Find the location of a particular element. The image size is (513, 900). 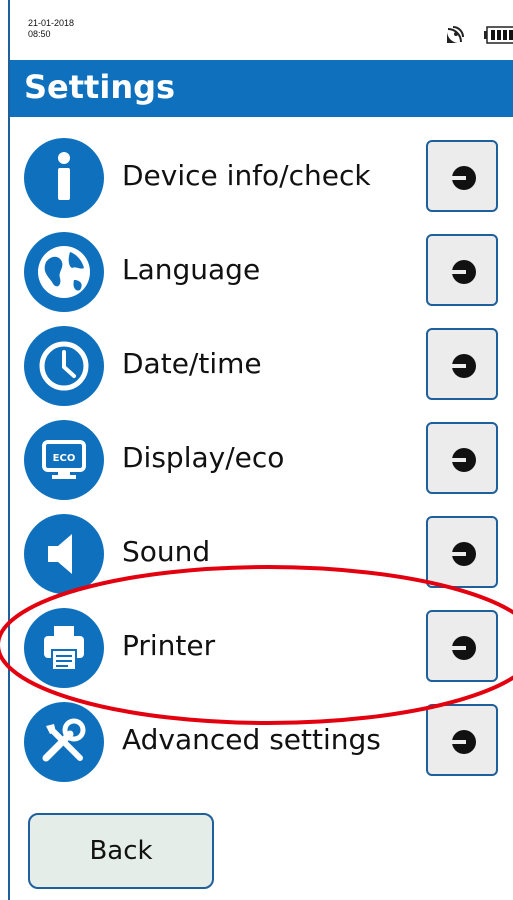

header-bar: Settings is located at coordinates (261, 88).